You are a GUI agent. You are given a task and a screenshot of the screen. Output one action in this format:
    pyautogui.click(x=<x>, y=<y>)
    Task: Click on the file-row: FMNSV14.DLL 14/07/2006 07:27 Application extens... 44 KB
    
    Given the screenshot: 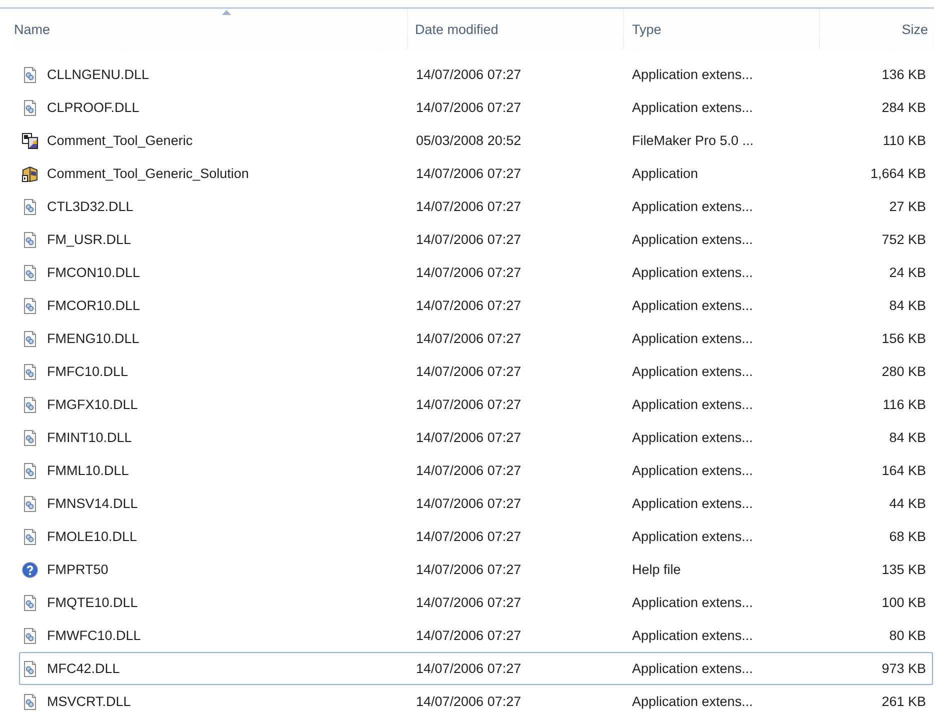 What is the action you would take?
    pyautogui.click(x=476, y=503)
    